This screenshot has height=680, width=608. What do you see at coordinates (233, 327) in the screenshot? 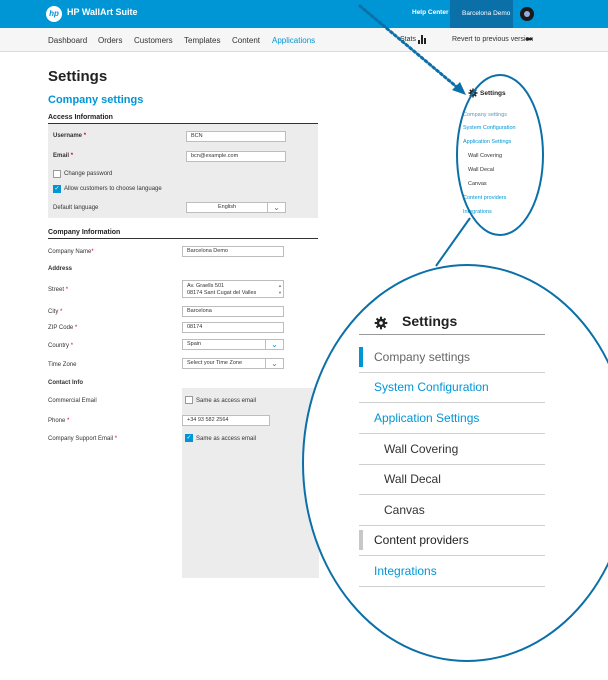
I see `zip-input: 08174` at bounding box center [233, 327].